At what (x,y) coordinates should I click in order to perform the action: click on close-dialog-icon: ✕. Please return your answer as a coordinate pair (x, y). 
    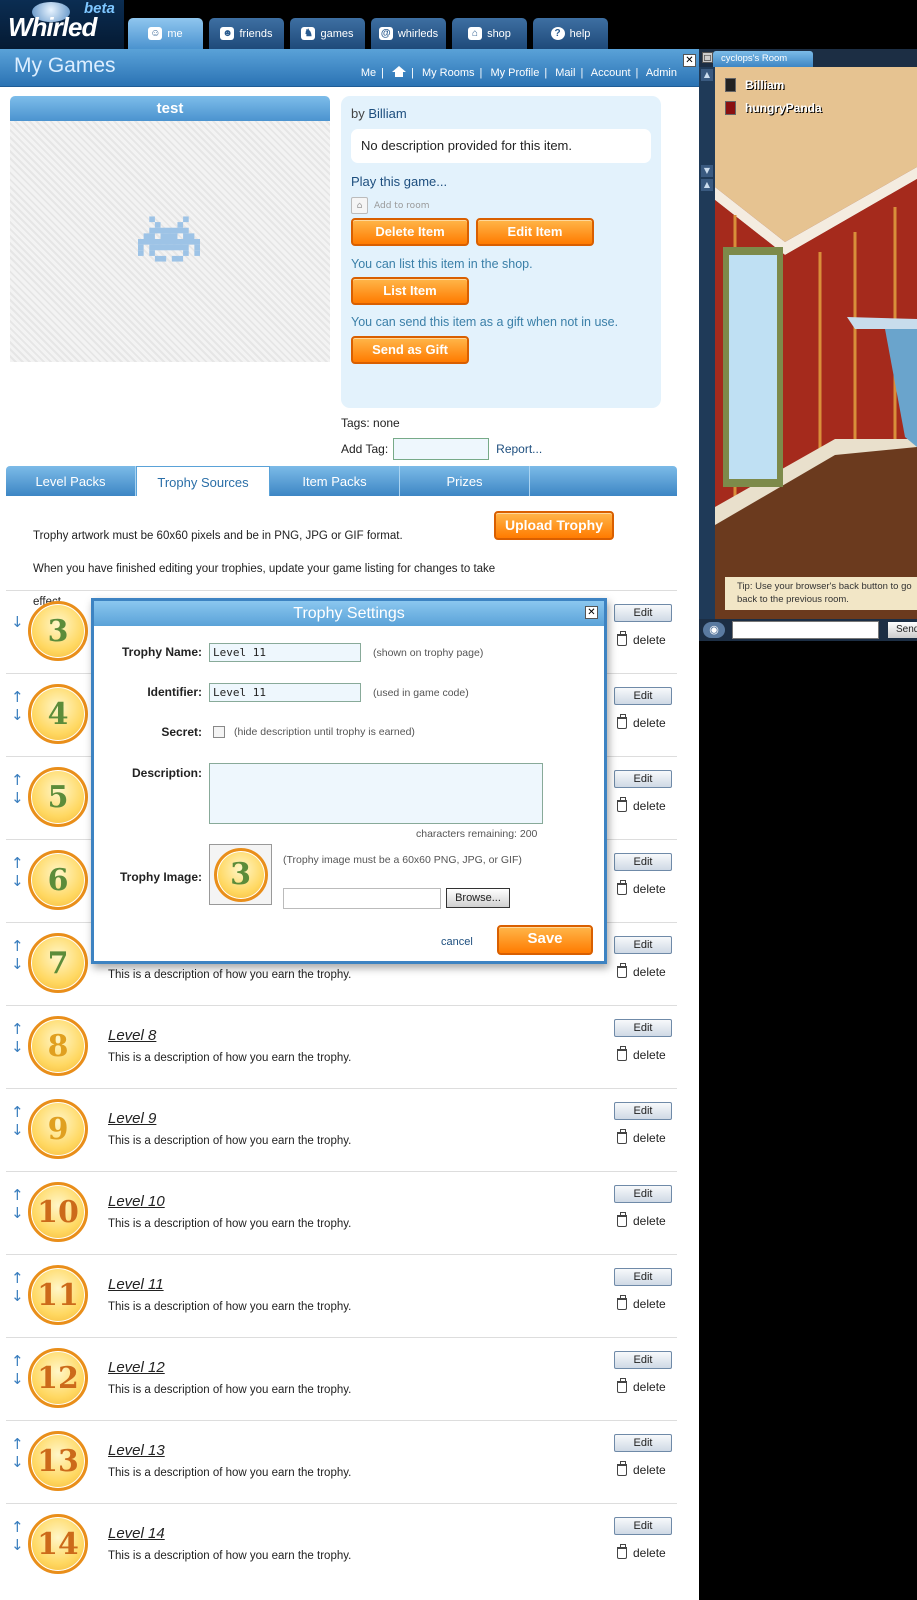
    Looking at the image, I should click on (591, 612).